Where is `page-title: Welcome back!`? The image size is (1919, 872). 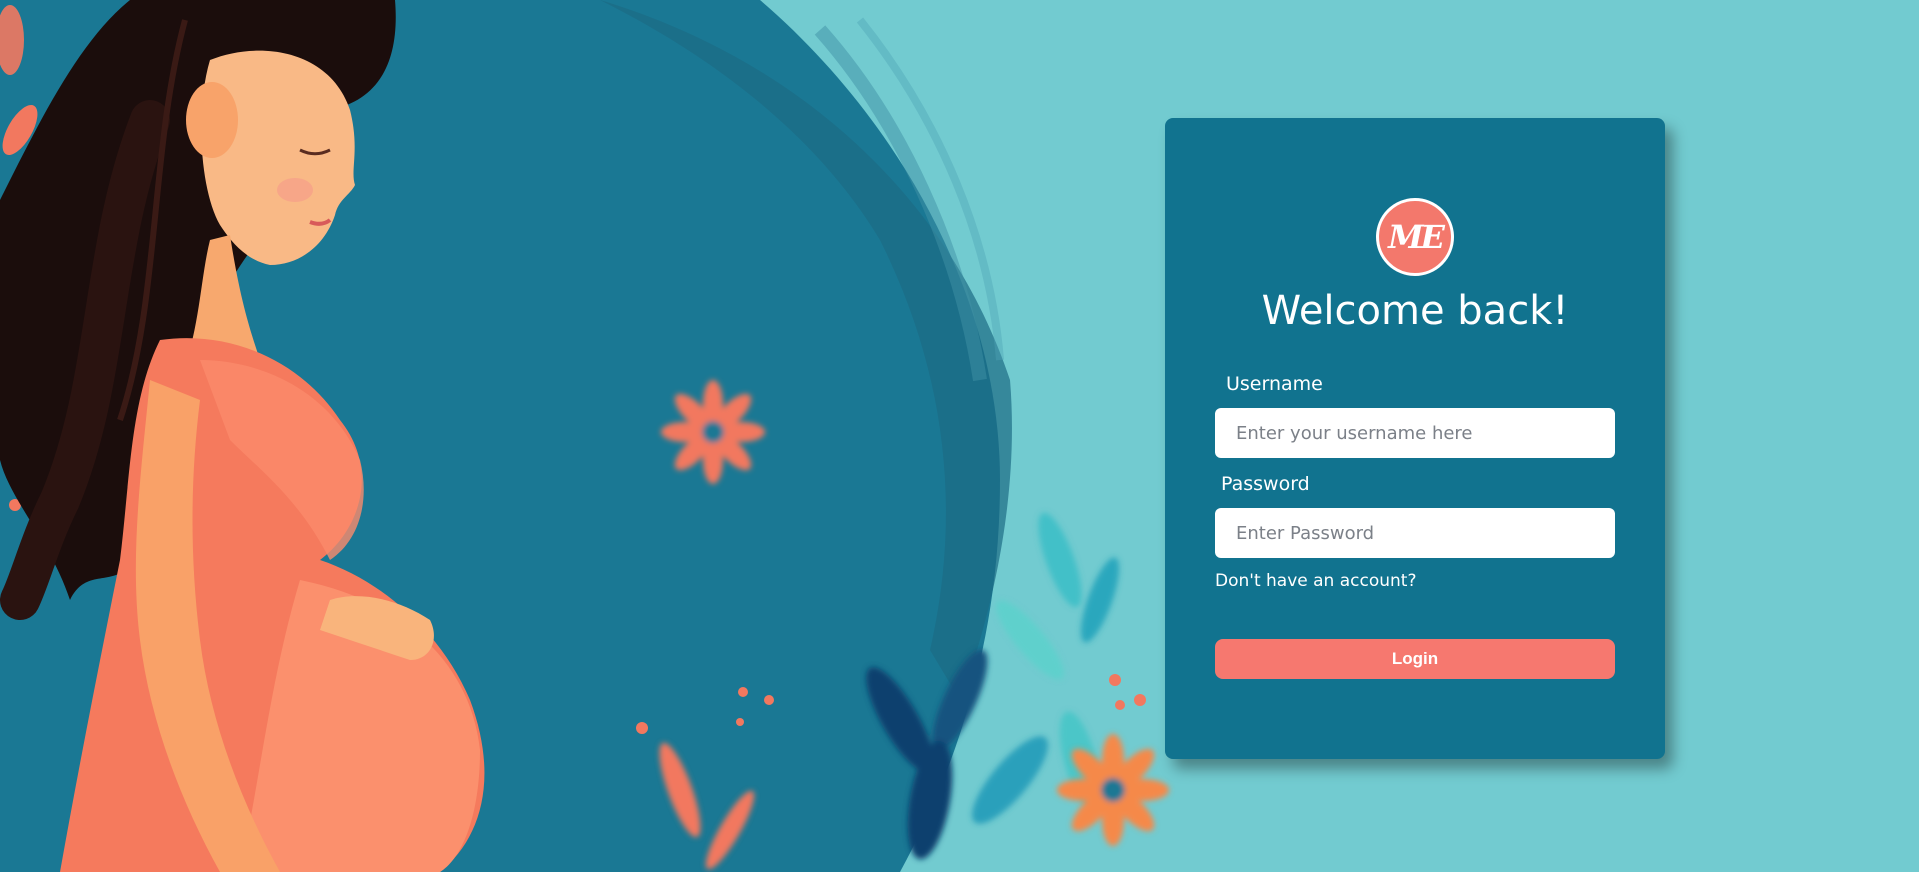 page-title: Welcome back! is located at coordinates (1415, 311).